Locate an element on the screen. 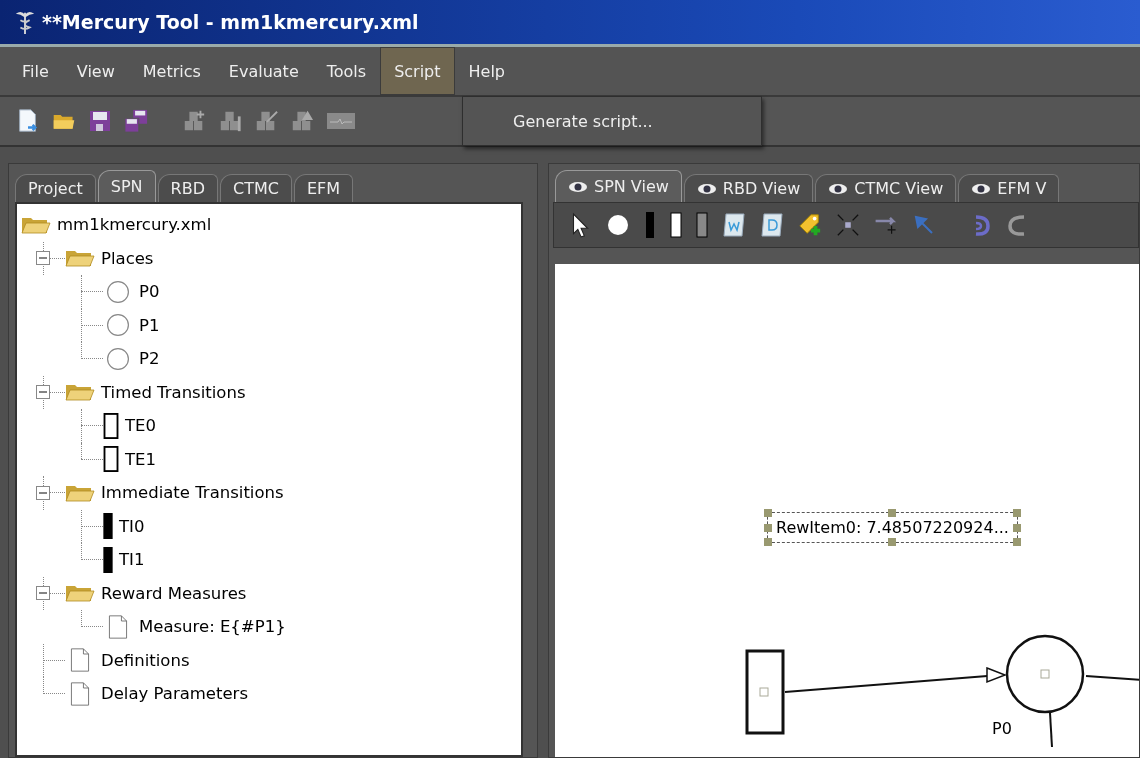 This screenshot has width=1140, height=758. tab: RBD is located at coordinates (187, 188).